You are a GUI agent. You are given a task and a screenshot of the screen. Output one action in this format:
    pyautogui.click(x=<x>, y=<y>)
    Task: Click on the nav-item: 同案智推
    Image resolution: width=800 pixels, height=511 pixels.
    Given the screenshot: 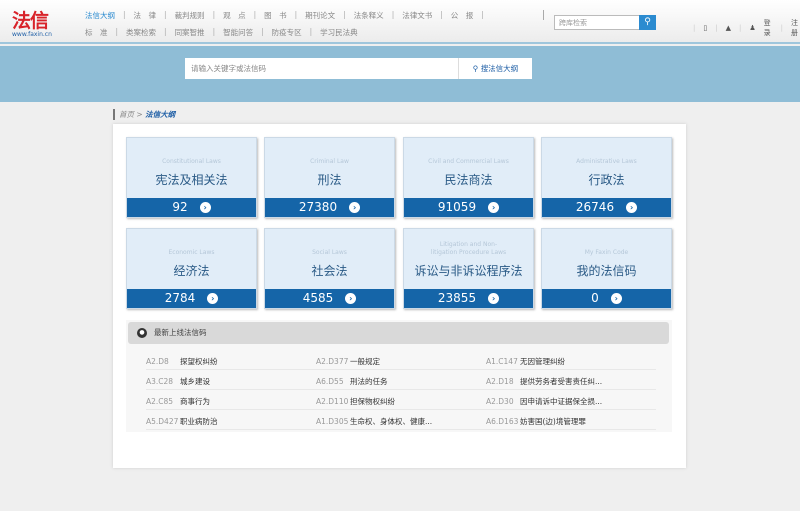 What is the action you would take?
    pyautogui.click(x=190, y=32)
    